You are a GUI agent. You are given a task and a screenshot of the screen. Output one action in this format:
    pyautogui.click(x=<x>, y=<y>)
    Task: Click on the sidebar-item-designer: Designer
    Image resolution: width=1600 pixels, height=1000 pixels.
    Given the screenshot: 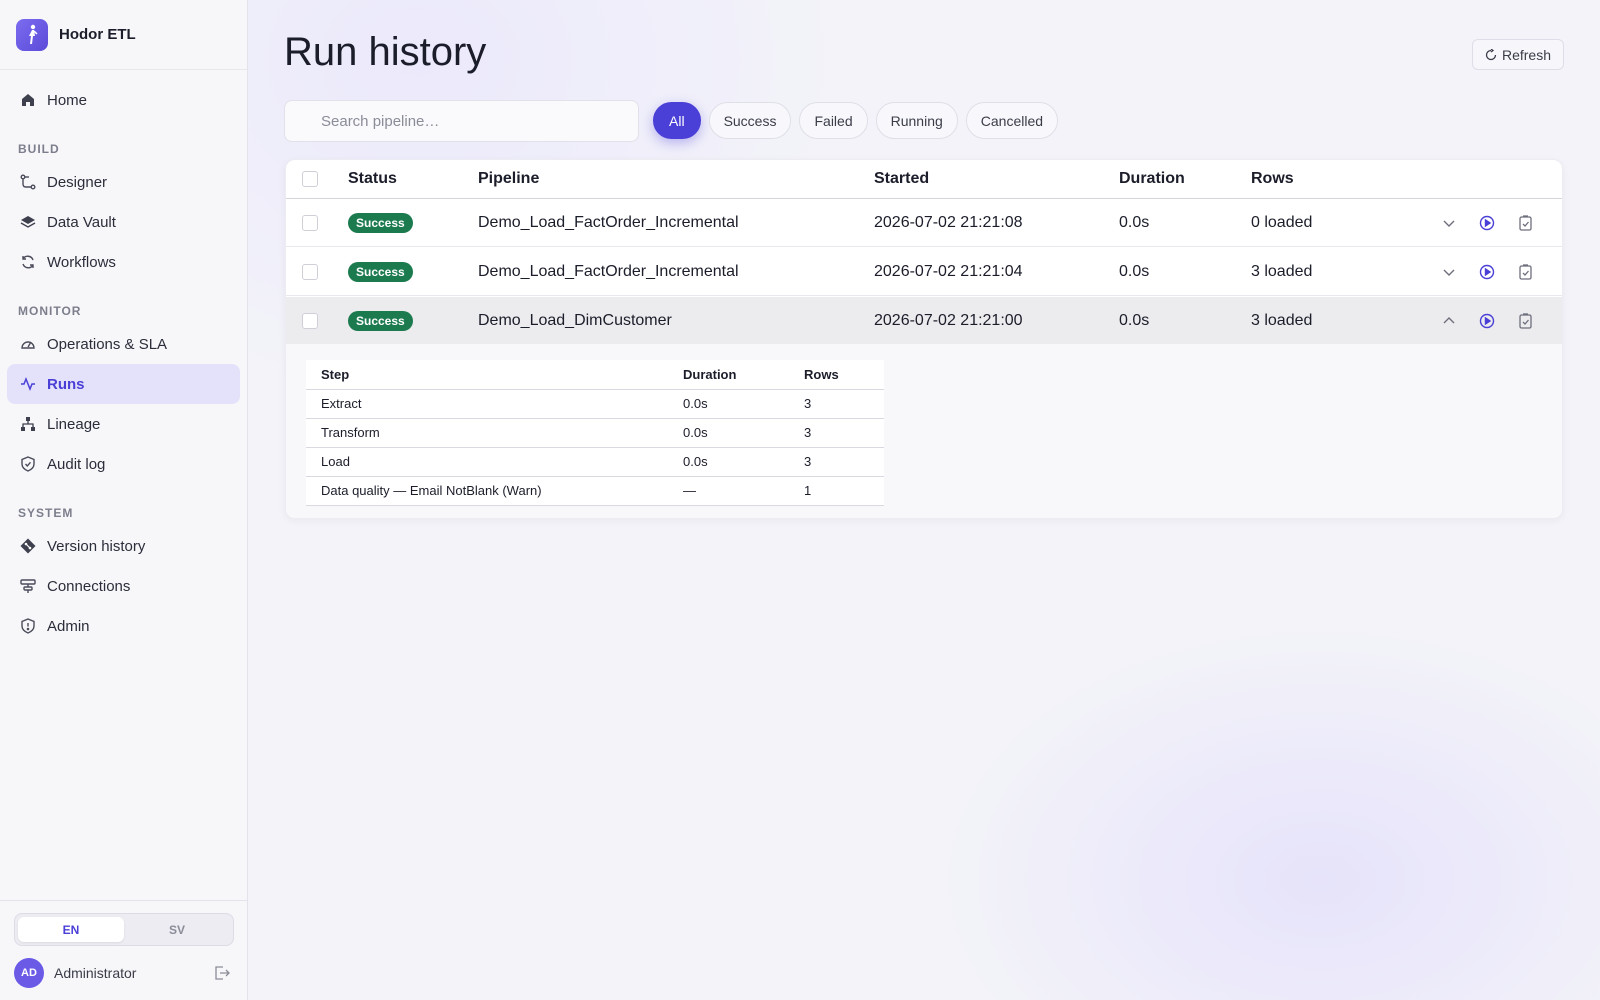 What is the action you would take?
    pyautogui.click(x=123, y=182)
    